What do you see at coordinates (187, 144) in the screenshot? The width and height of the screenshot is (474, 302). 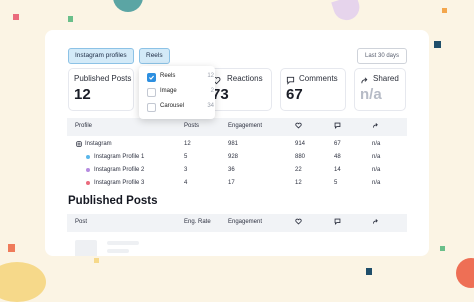 I see `posts-value: 12` at bounding box center [187, 144].